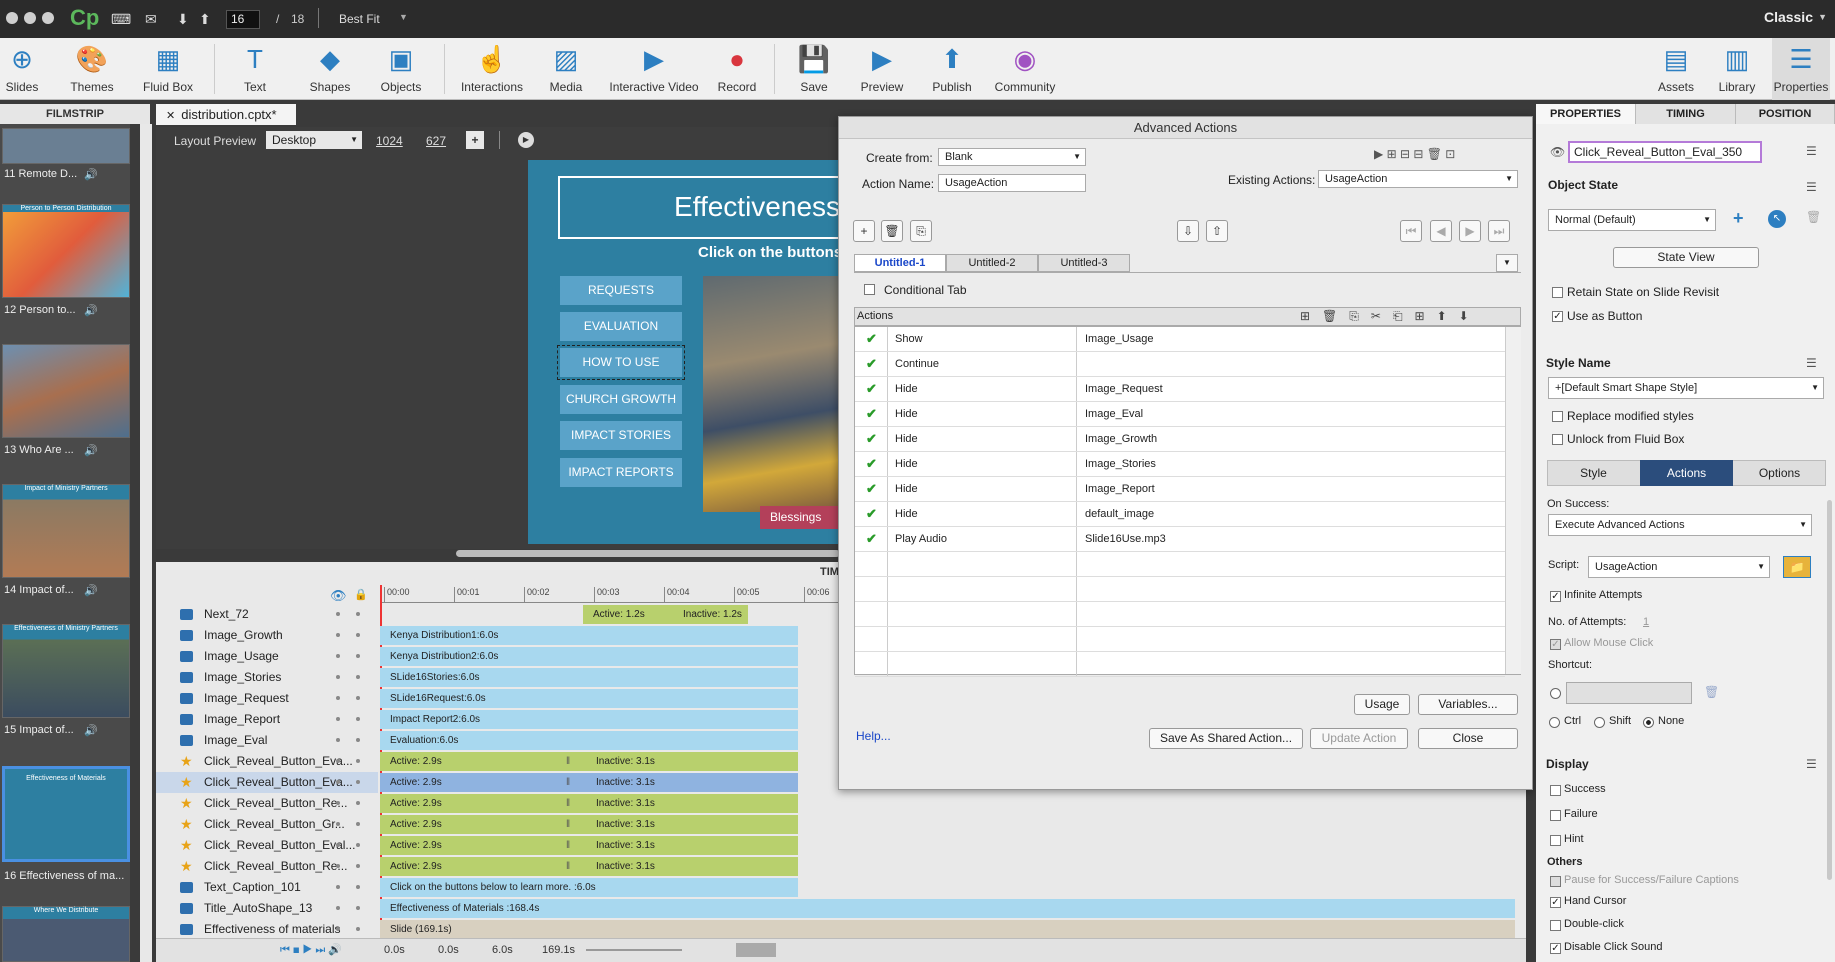 The image size is (1835, 962). I want to click on device-select: Desktop ▼, so click(314, 140).